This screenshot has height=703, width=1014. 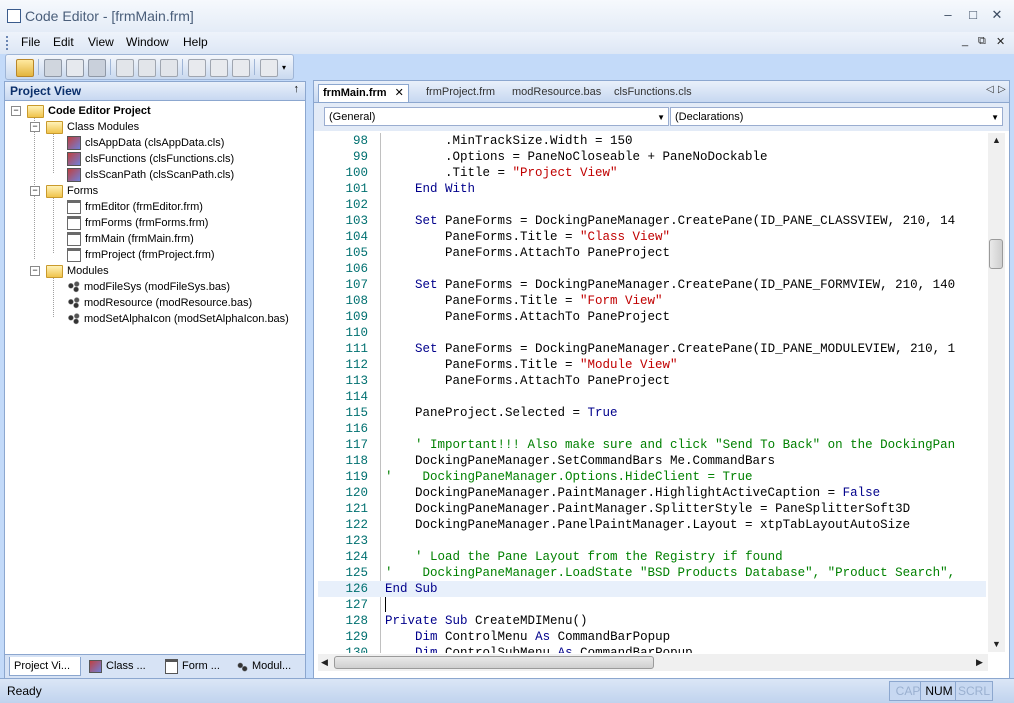 What do you see at coordinates (356, 253) in the screenshot?
I see `line-number: 105` at bounding box center [356, 253].